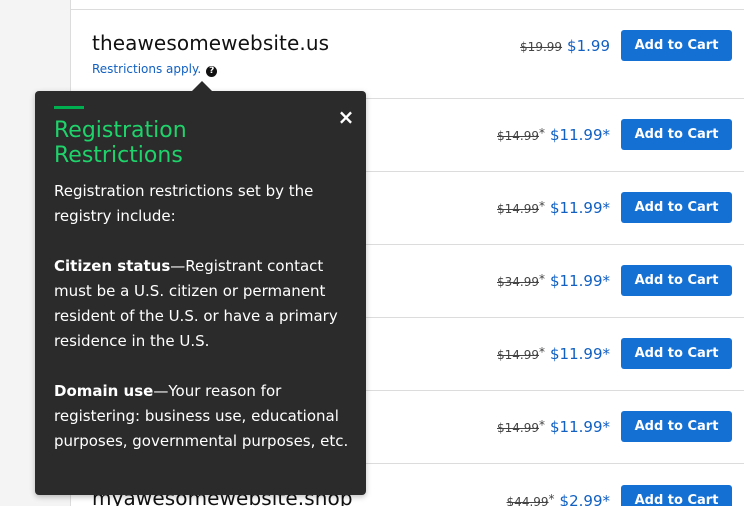  Describe the element at coordinates (211, 43) in the screenshot. I see `domain-name: theawesomewebsite.us` at that location.